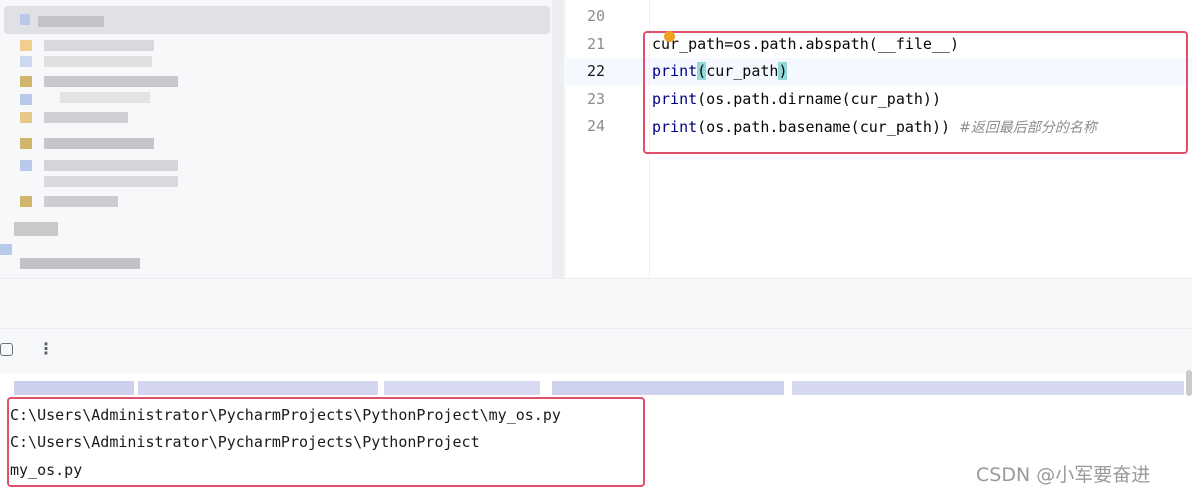 This screenshot has height=496, width=1192. What do you see at coordinates (596, 99) in the screenshot?
I see `line-number: 23` at bounding box center [596, 99].